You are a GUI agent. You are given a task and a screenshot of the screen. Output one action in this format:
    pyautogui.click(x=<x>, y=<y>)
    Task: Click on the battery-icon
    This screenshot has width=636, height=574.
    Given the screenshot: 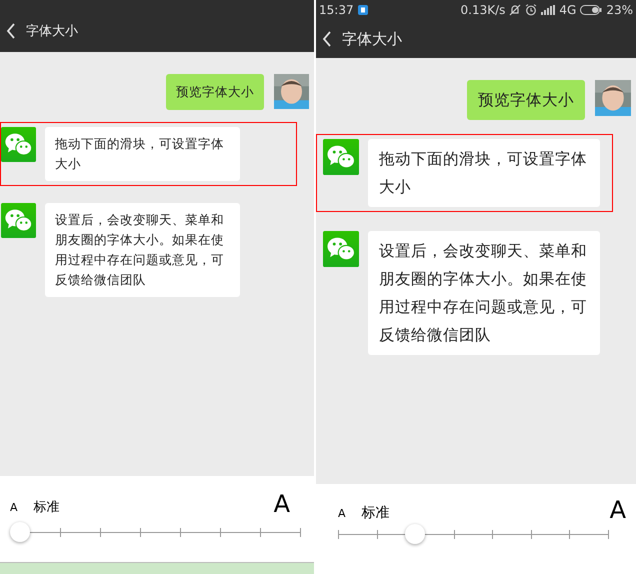 What is the action you would take?
    pyautogui.click(x=591, y=10)
    